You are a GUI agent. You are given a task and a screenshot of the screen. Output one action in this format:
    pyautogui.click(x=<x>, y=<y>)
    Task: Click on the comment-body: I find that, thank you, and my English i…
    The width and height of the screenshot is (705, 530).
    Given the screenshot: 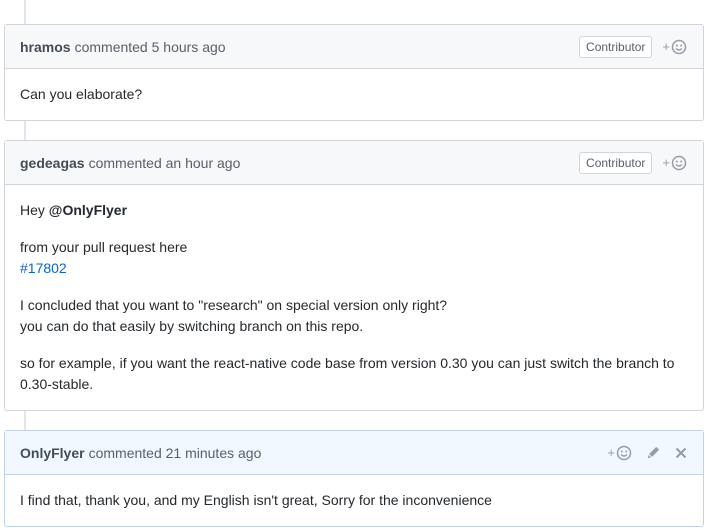 What is the action you would take?
    pyautogui.click(x=354, y=500)
    